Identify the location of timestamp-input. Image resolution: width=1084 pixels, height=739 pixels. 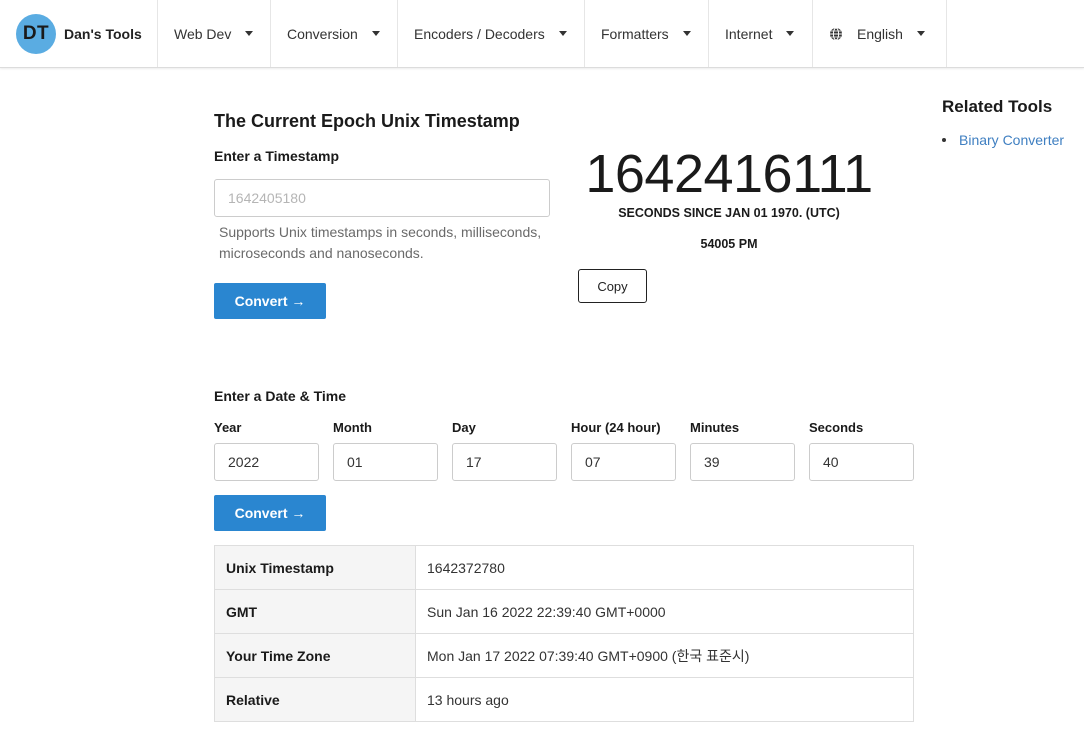
(382, 198).